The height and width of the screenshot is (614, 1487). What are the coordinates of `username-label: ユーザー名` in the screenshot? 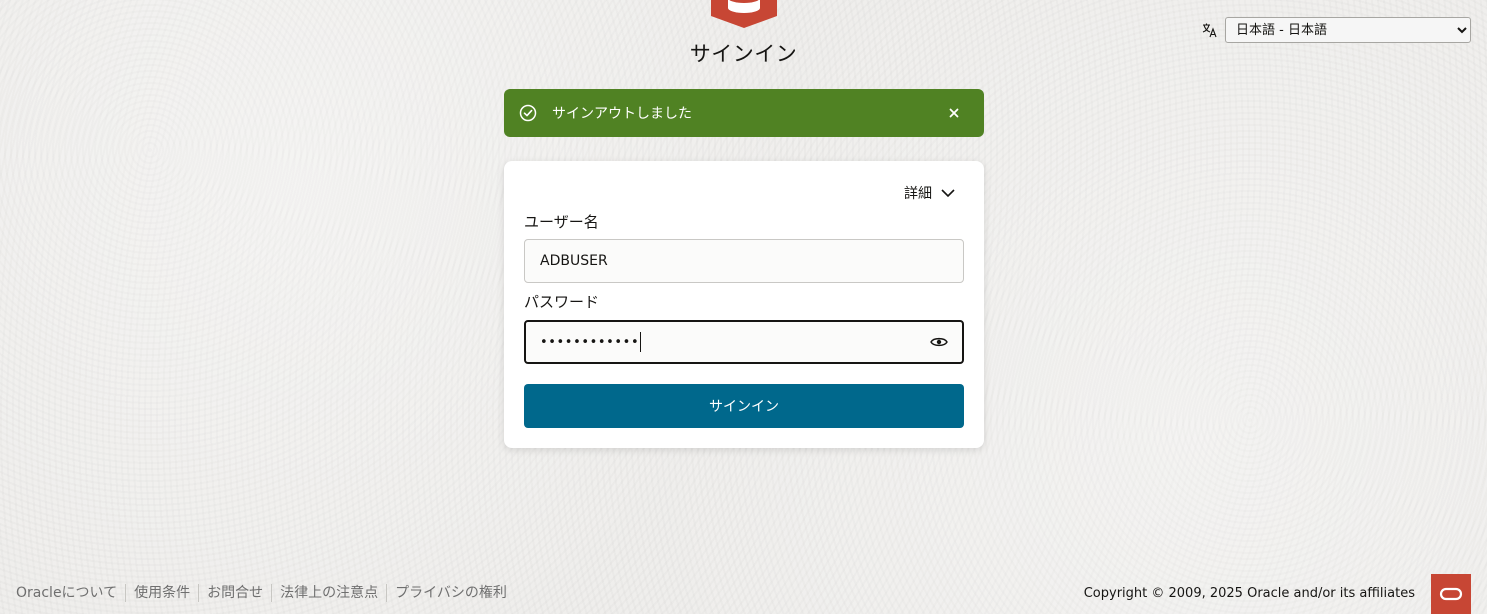 It's located at (561, 222).